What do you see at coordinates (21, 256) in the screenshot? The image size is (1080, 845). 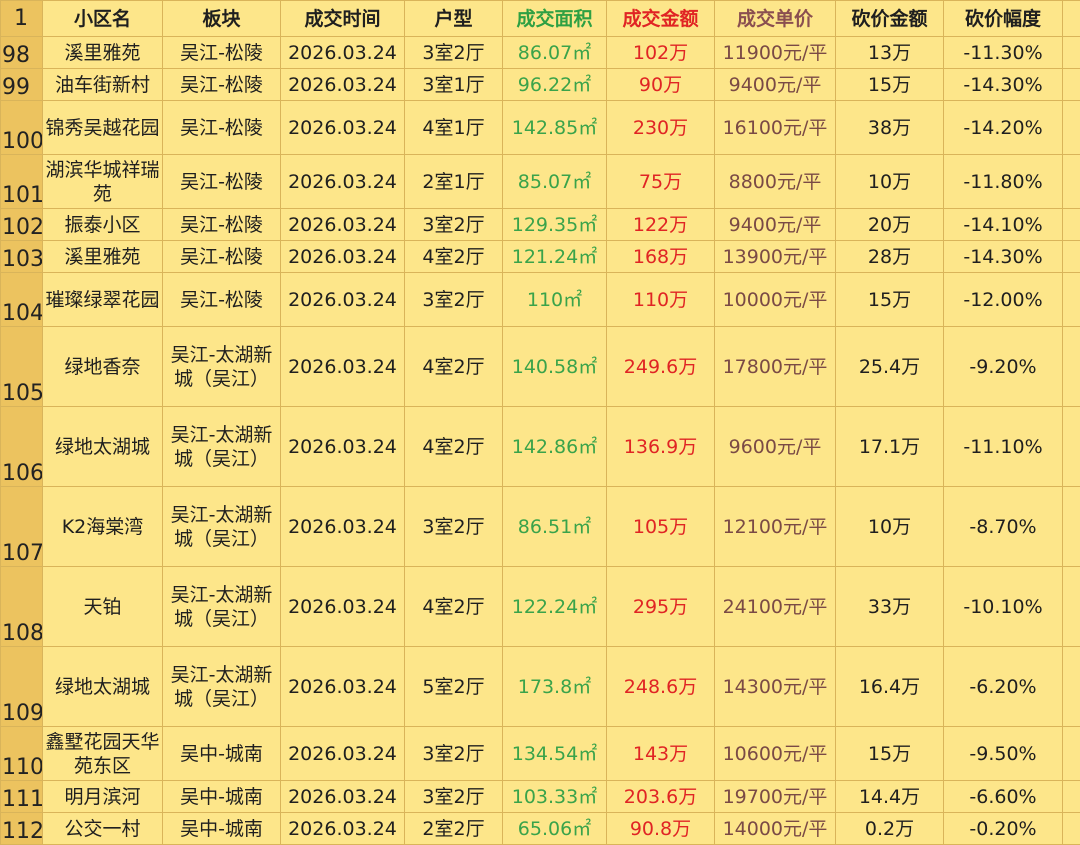 I see `row-number: 103` at bounding box center [21, 256].